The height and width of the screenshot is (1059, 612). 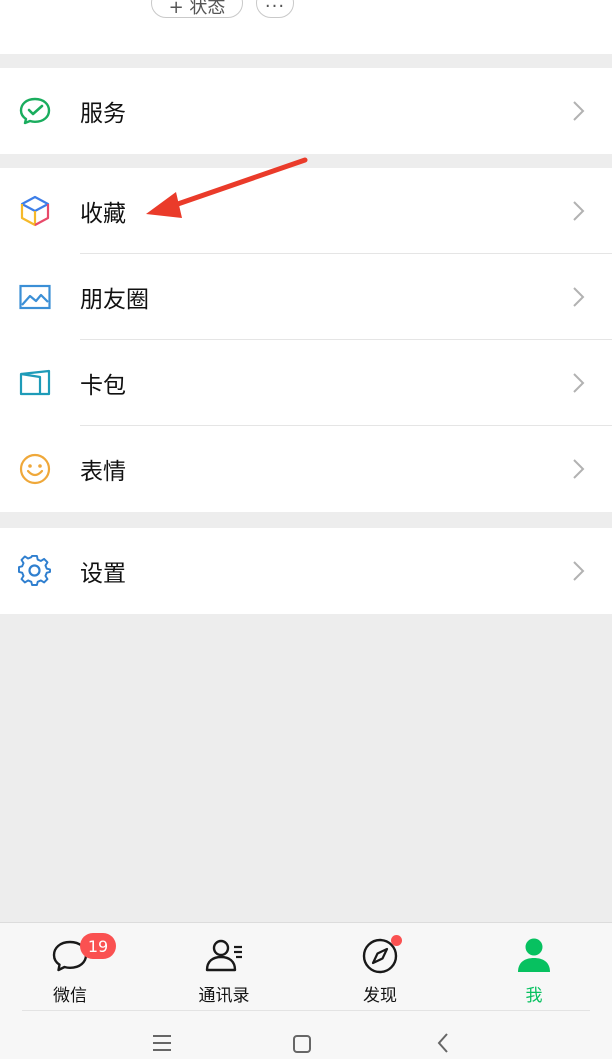 What do you see at coordinates (224, 996) in the screenshot?
I see `tab-label-contacts: 通讯录` at bounding box center [224, 996].